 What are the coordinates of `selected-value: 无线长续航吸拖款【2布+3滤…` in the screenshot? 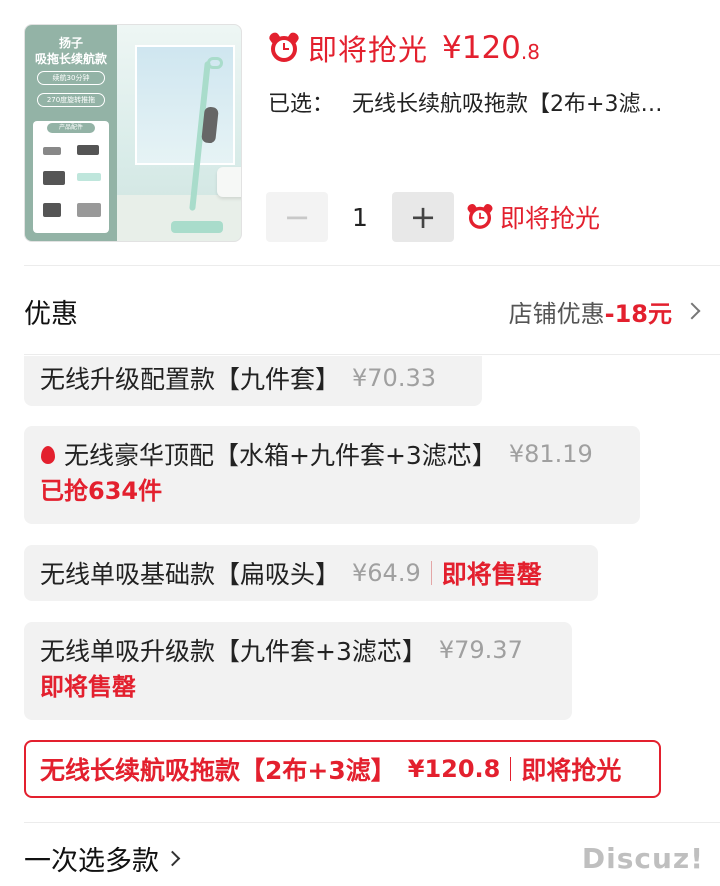 It's located at (507, 104).